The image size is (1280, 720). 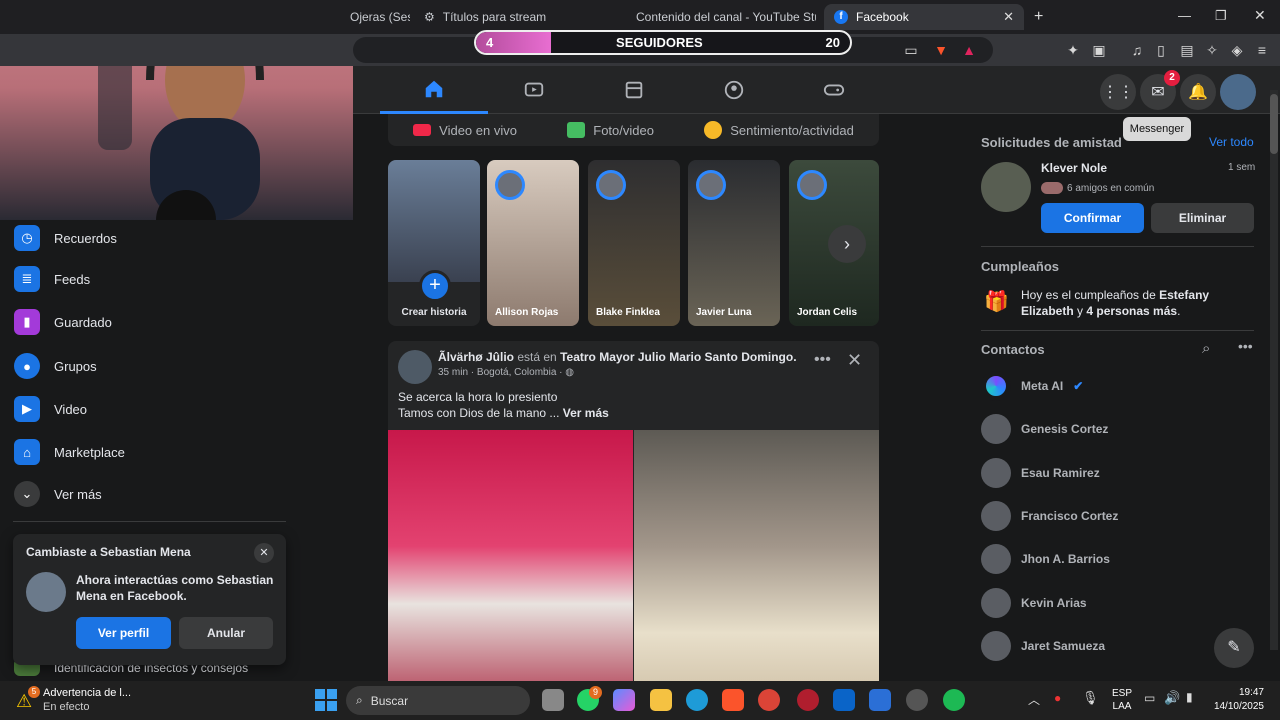 I want to click on outlook-icon, so click(x=844, y=700).